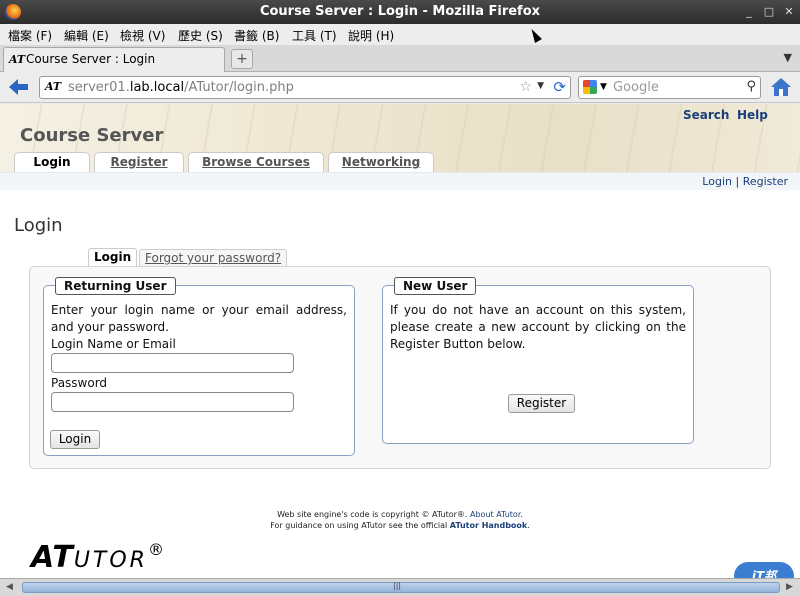 This screenshot has height=596, width=800. I want to click on atutor-logo: ATUTOR®, so click(99, 557).